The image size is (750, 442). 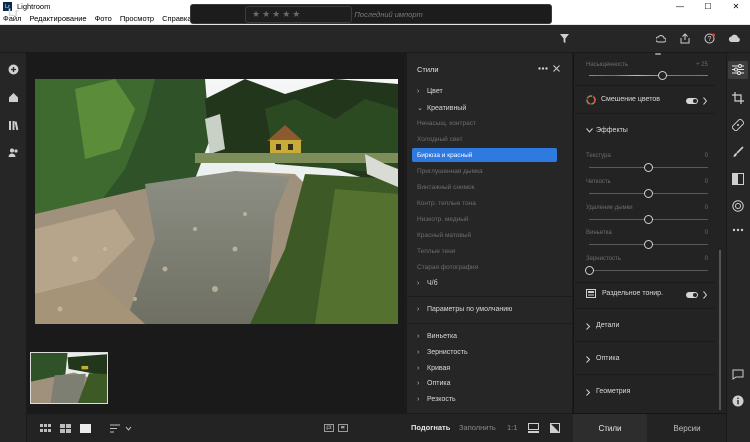 What do you see at coordinates (700, 182) in the screenshot?
I see `clarity-value: 0` at bounding box center [700, 182].